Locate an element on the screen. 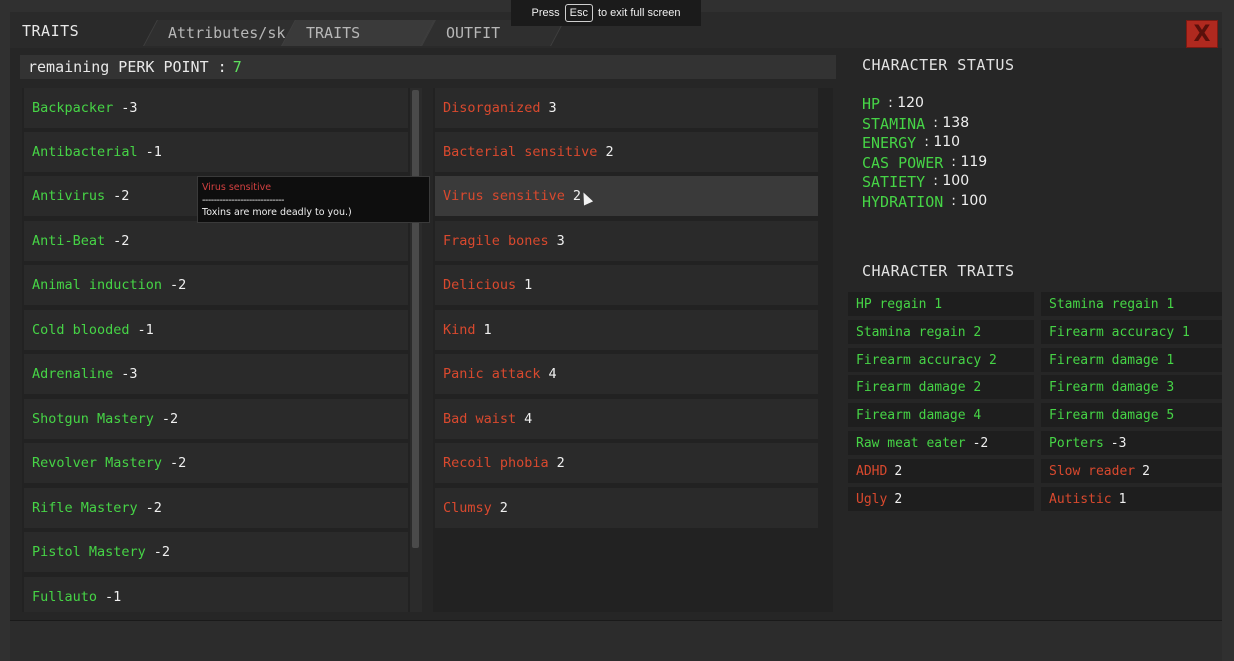 Image resolution: width=1234 pixels, height=661 pixels. char-trait-name: Firearm accuracy 2 is located at coordinates (926, 360).